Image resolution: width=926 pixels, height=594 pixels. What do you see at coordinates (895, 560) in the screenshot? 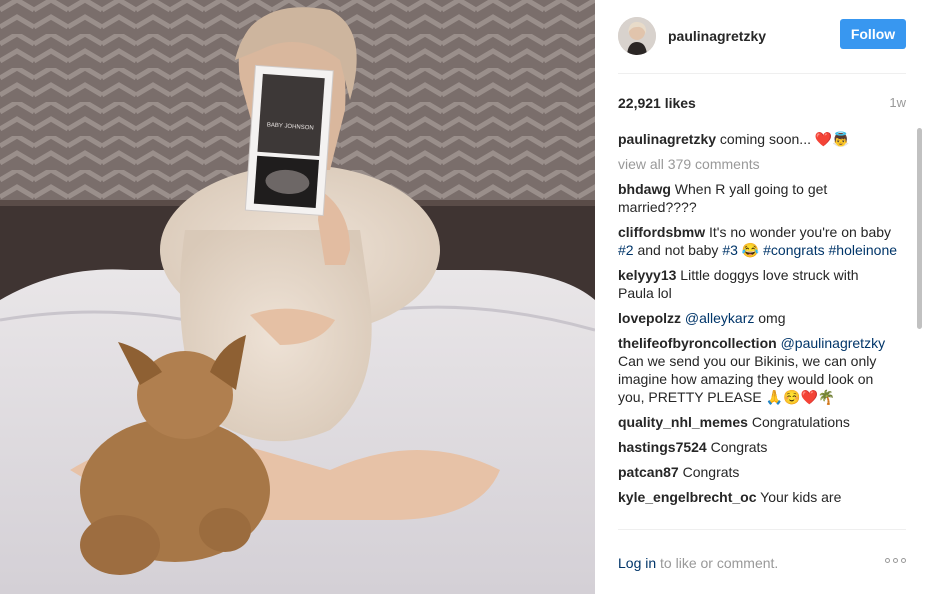
I see `more-options-icon` at bounding box center [895, 560].